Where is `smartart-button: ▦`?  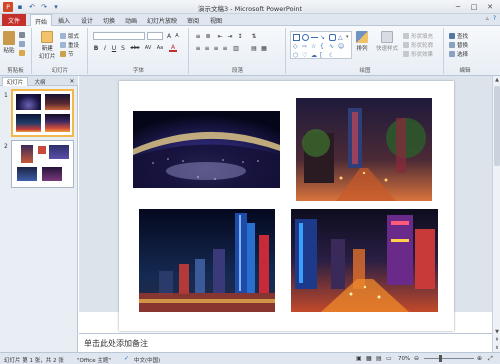
smartart-button: ▦ is located at coordinates (264, 48).